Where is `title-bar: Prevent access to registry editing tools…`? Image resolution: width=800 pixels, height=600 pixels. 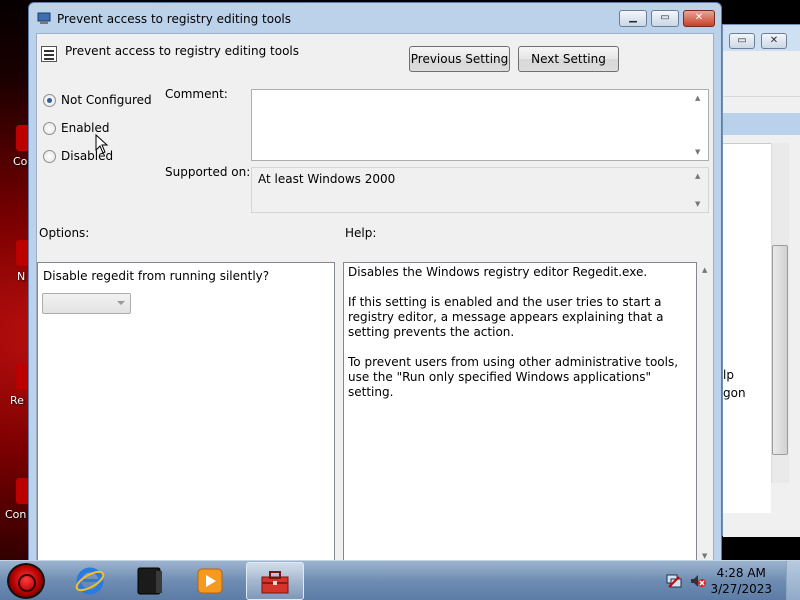
title-bar: Prevent access to registry editing tools… is located at coordinates (375, 18).